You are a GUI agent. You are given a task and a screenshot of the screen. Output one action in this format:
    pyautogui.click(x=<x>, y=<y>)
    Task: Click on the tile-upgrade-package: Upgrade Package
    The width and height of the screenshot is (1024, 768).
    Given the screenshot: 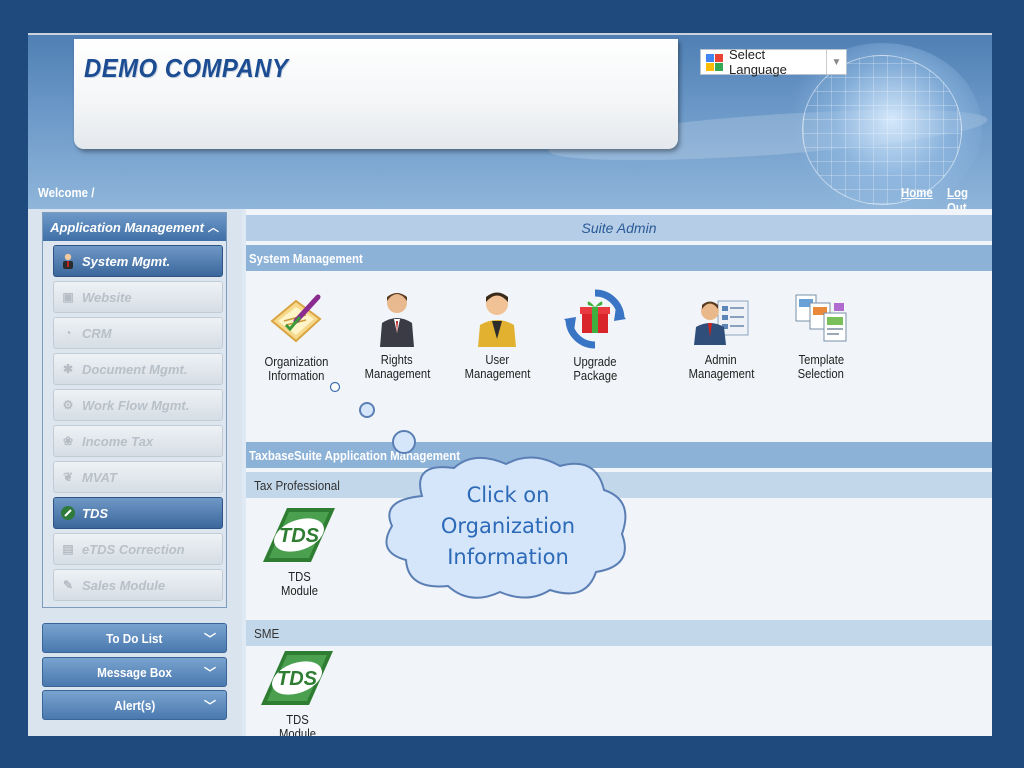 What is the action you would take?
    pyautogui.click(x=595, y=336)
    